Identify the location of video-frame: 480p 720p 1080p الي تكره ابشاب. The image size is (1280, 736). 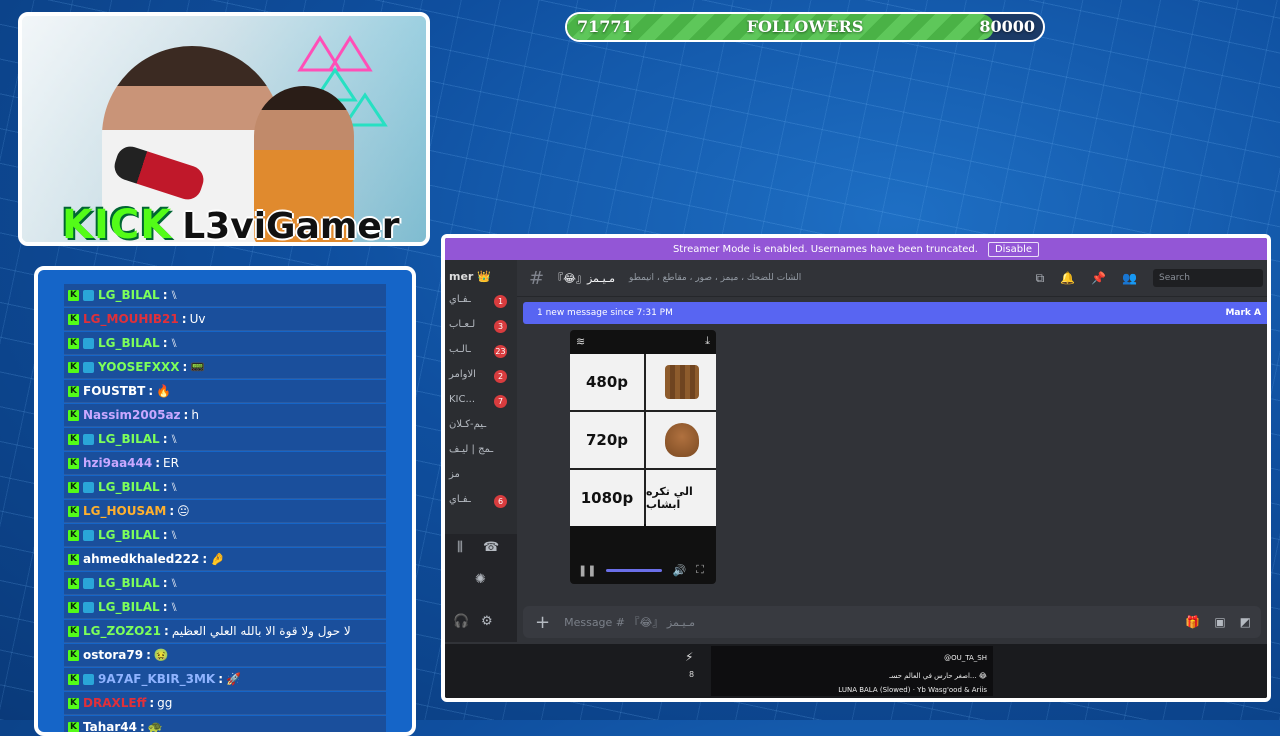
(643, 440).